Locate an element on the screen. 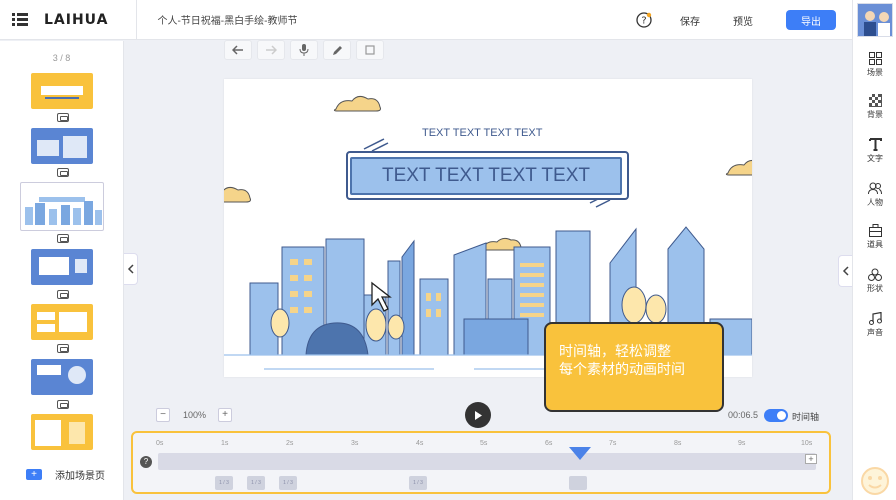 The image size is (896, 500). zoom-level: 100% is located at coordinates (195, 415).